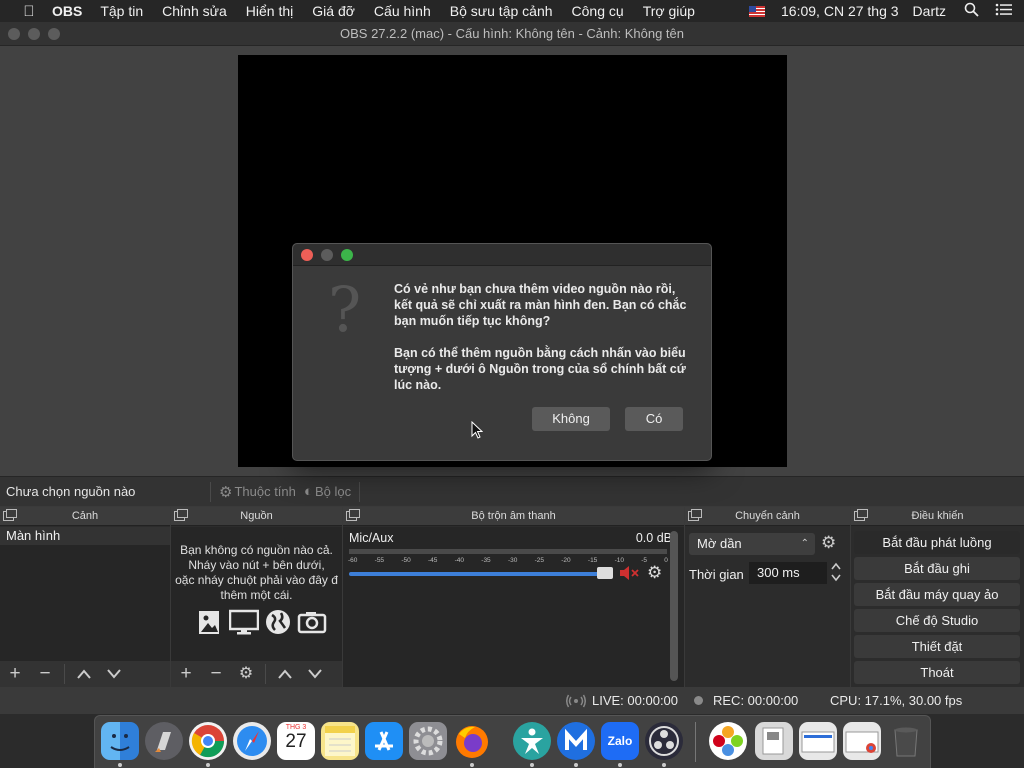 The image size is (1024, 768). I want to click on properties-button: ⚙ Thuộc tính, so click(257, 492).